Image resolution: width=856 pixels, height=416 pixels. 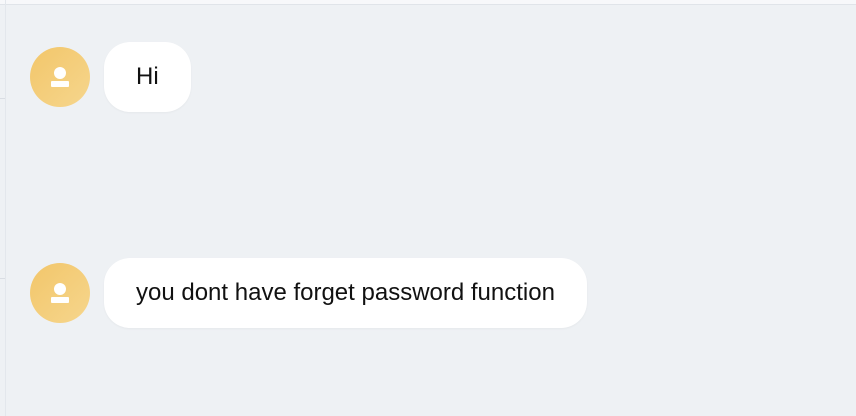 I want to click on chat-message: Hi, so click(x=110, y=77).